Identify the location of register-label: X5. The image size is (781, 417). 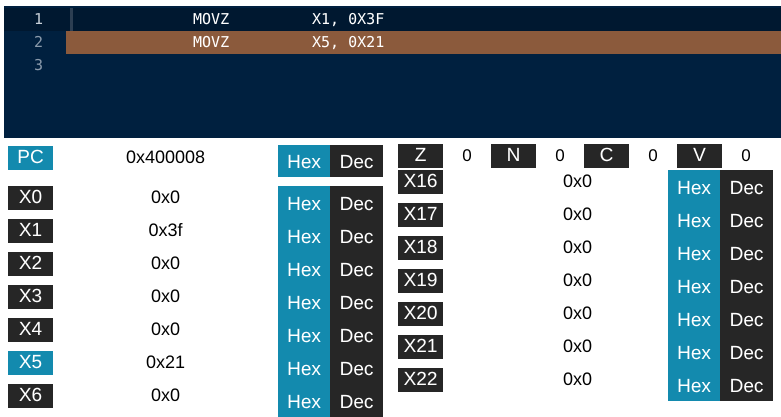
(30, 363).